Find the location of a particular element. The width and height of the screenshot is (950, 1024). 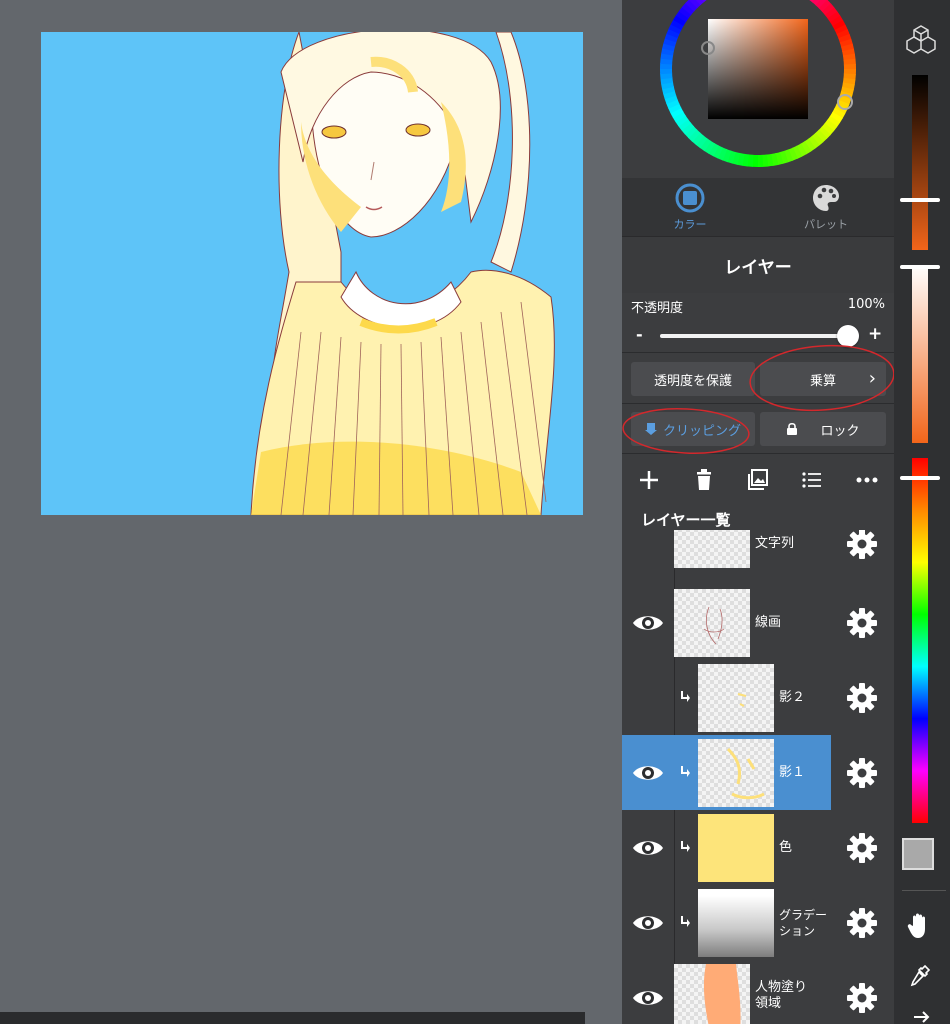

trash-icon is located at coordinates (703, 479).